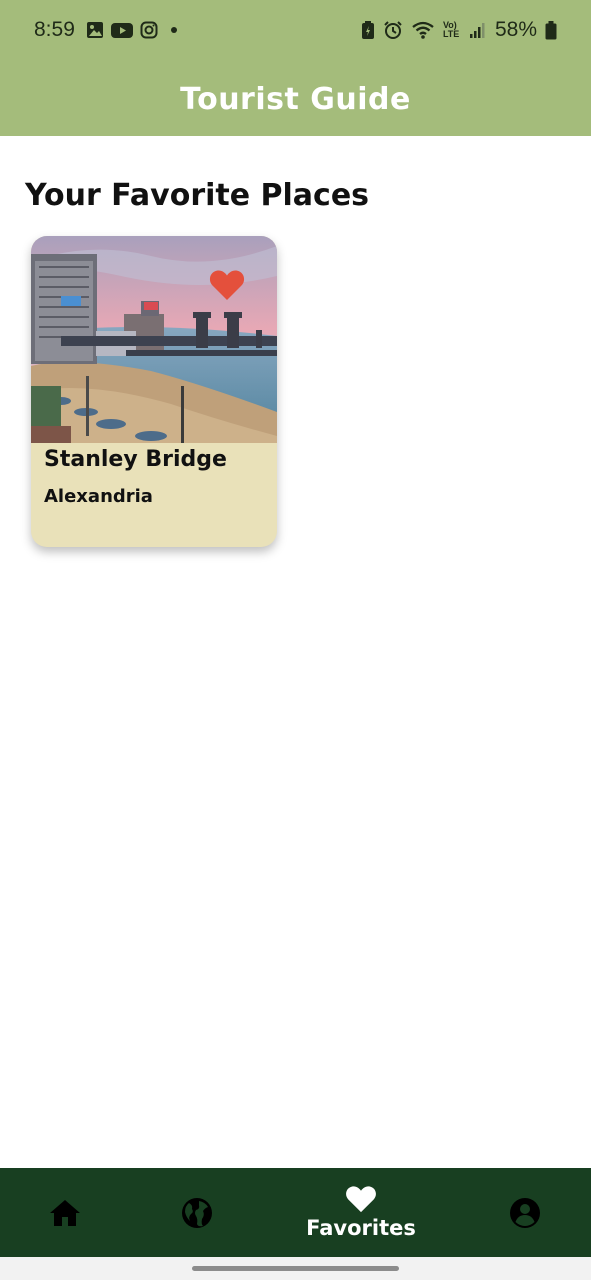 This screenshot has height=1280, width=591. Describe the element at coordinates (95, 30) in the screenshot. I see `gallery-icon` at that location.